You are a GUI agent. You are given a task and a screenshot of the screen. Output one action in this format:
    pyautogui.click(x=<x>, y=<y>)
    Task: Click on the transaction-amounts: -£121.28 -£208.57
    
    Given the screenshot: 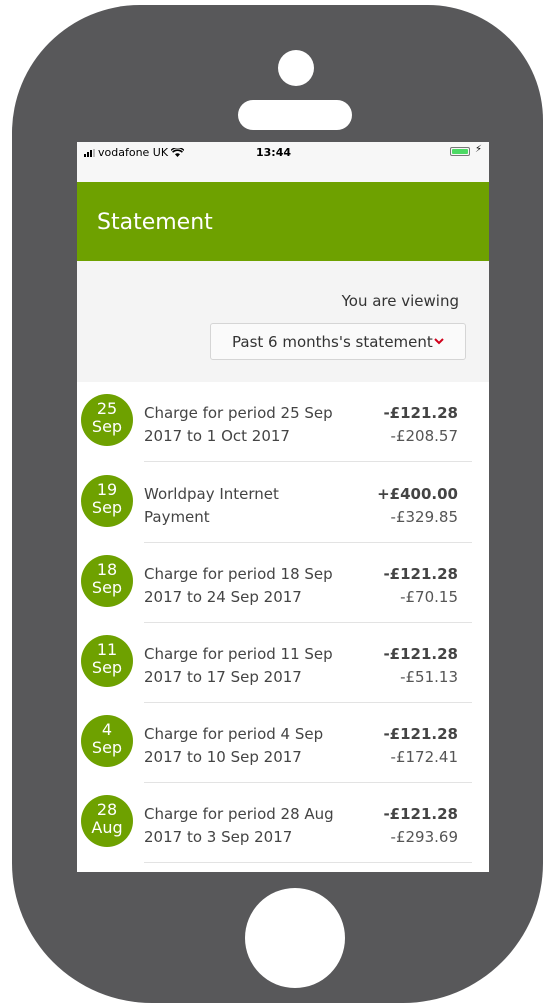 What is the action you would take?
    pyautogui.click(x=420, y=425)
    